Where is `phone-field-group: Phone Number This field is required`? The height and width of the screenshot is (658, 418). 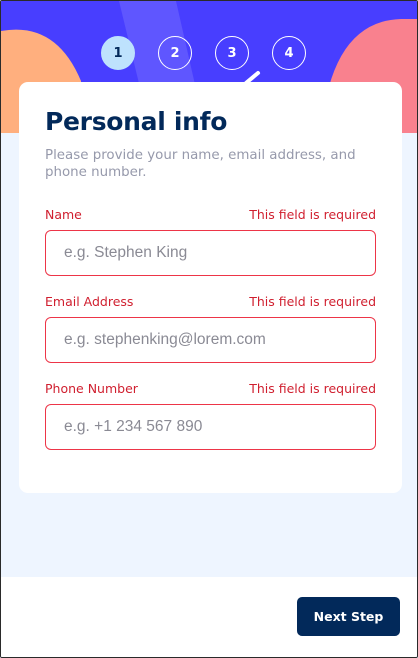
phone-field-group: Phone Number This field is required is located at coordinates (210, 415).